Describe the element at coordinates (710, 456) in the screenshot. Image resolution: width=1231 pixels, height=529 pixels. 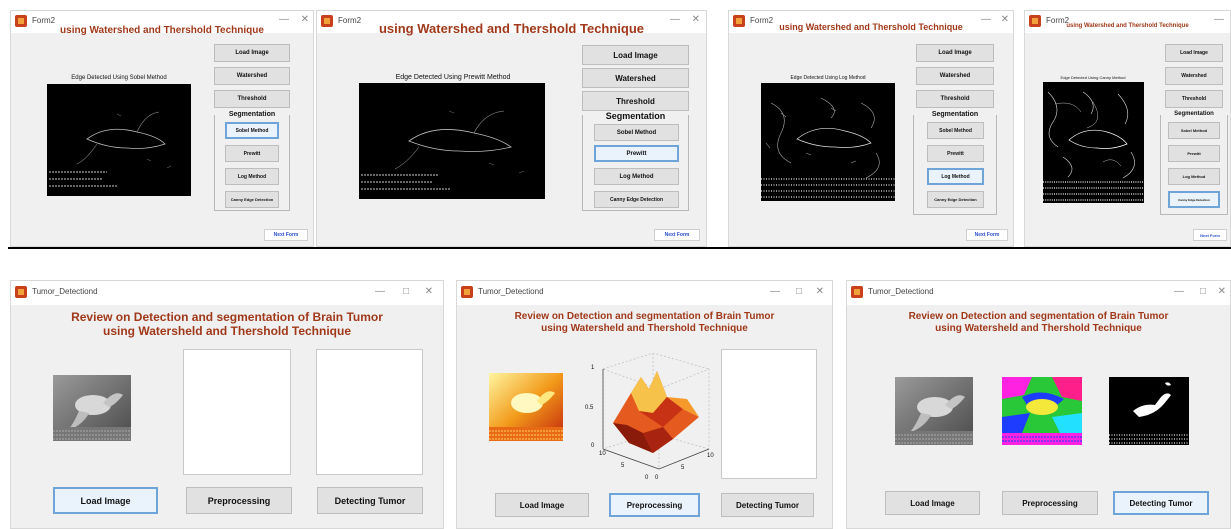
I see `x-tick-10: 10` at that location.